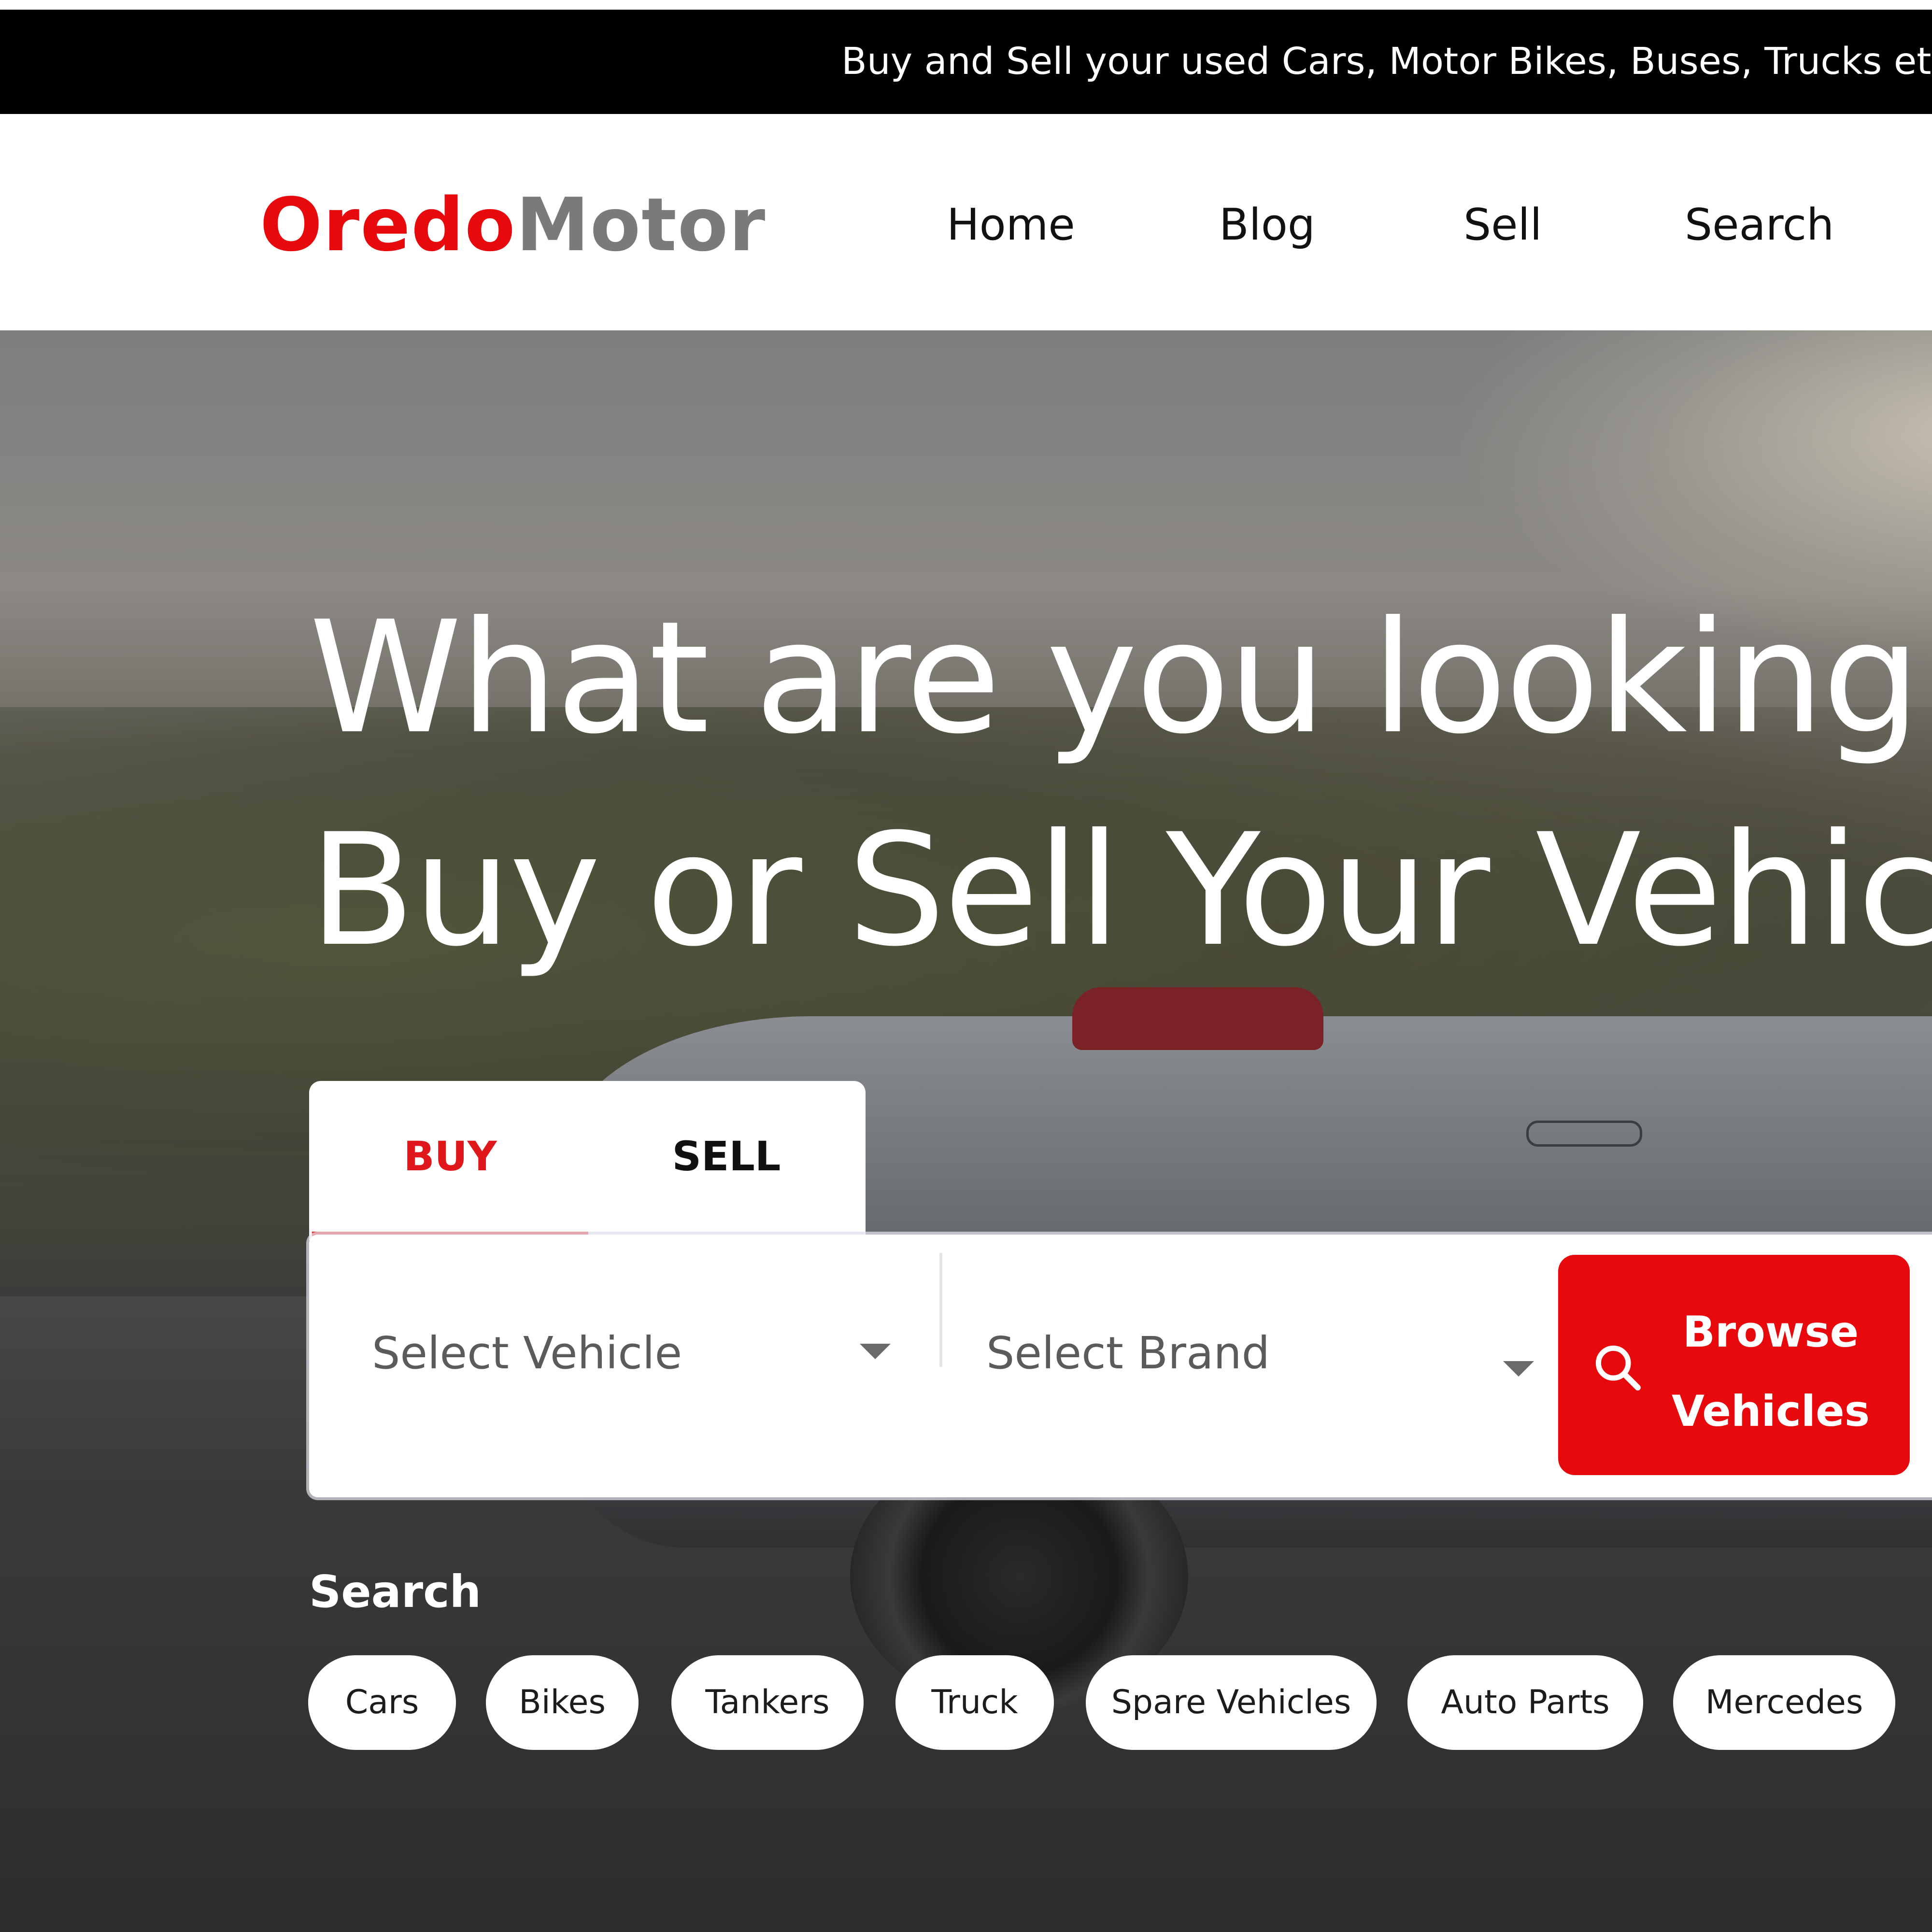 The height and width of the screenshot is (1932, 1932). Describe the element at coordinates (641, 225) in the screenshot. I see `logo-part-motor: Motor` at that location.